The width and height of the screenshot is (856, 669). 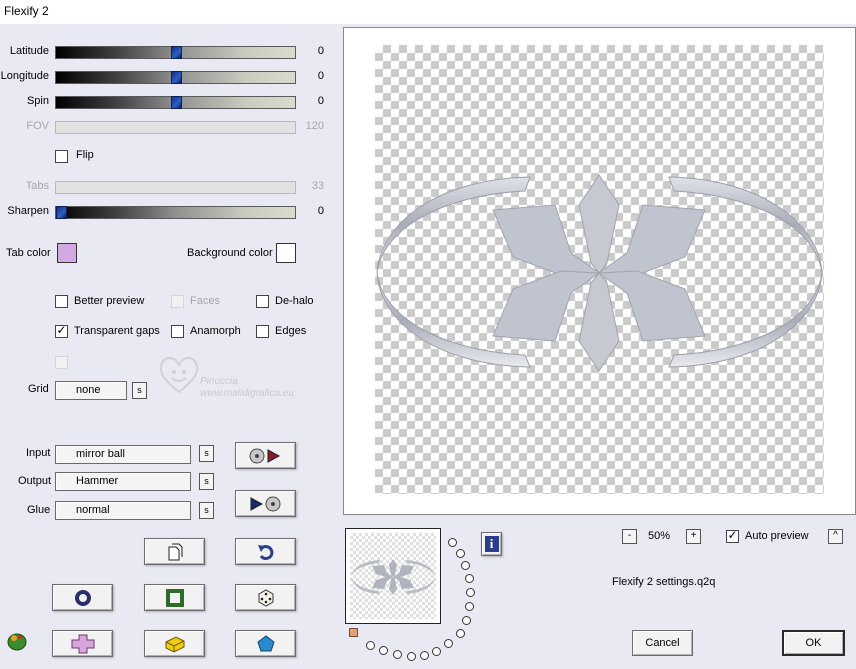 What do you see at coordinates (179, 375) in the screenshot?
I see `watermark-heart-icon` at bounding box center [179, 375].